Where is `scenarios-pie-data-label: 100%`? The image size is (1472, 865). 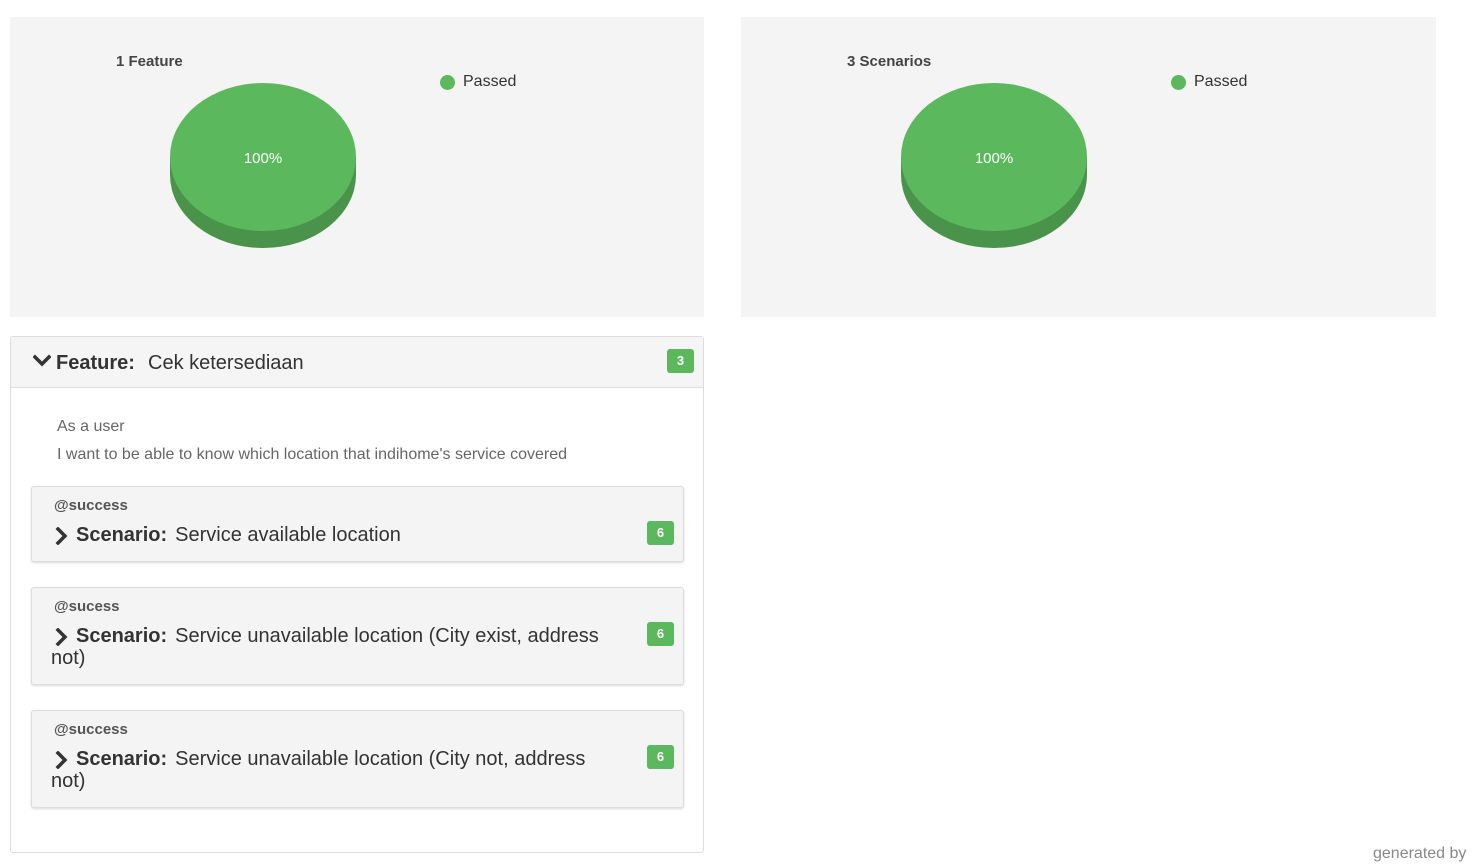 scenarios-pie-data-label: 100% is located at coordinates (994, 158).